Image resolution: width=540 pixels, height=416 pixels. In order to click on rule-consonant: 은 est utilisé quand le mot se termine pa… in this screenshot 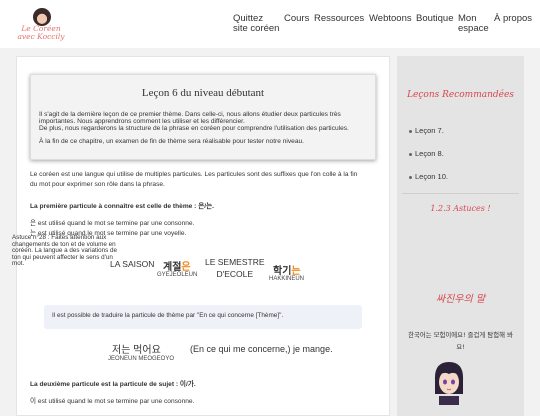, I will do `click(112, 223)`.